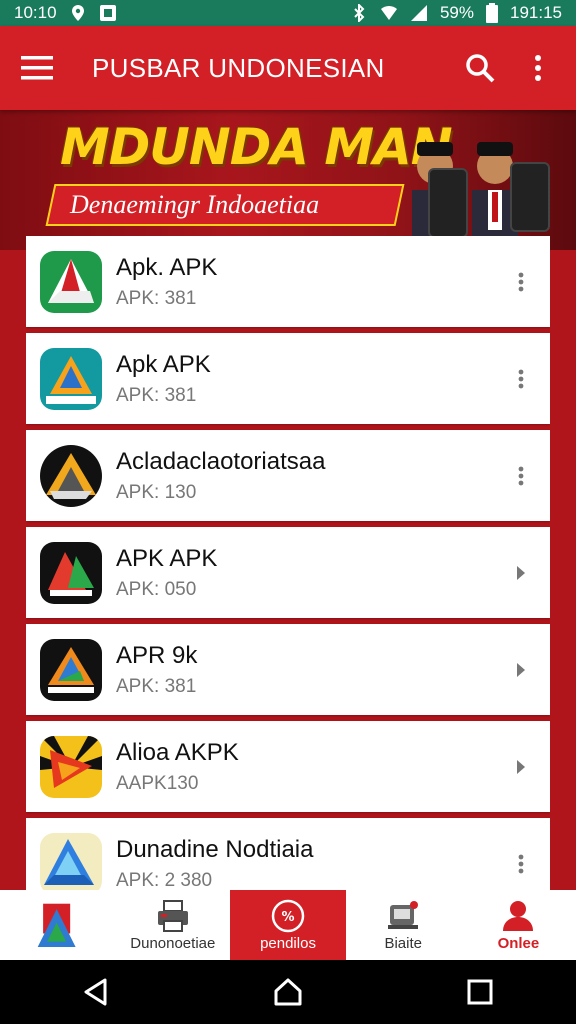 This screenshot has width=576, height=1024. I want to click on app-version: APK: 2 380, so click(164, 880).